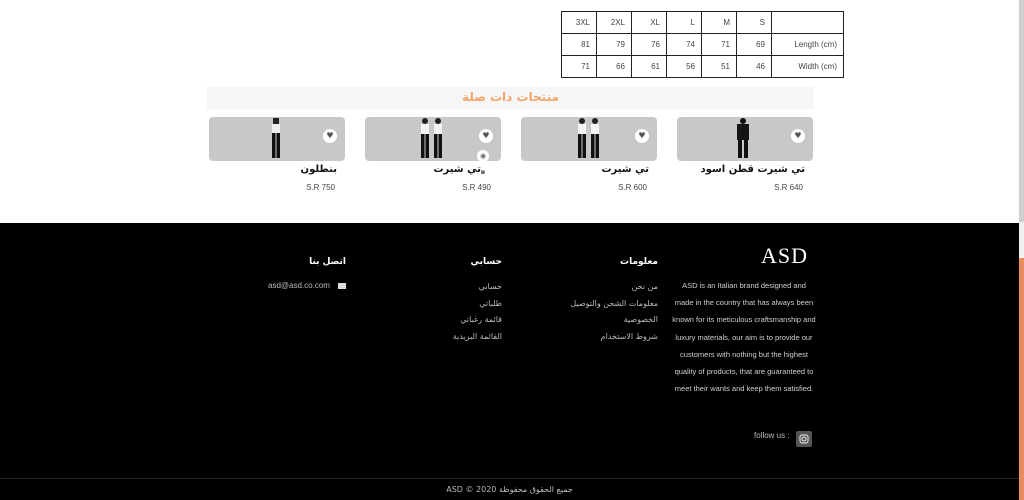 The image size is (1024, 500). Describe the element at coordinates (477, 337) in the screenshot. I see `footer-link: القائمة البريدية` at that location.